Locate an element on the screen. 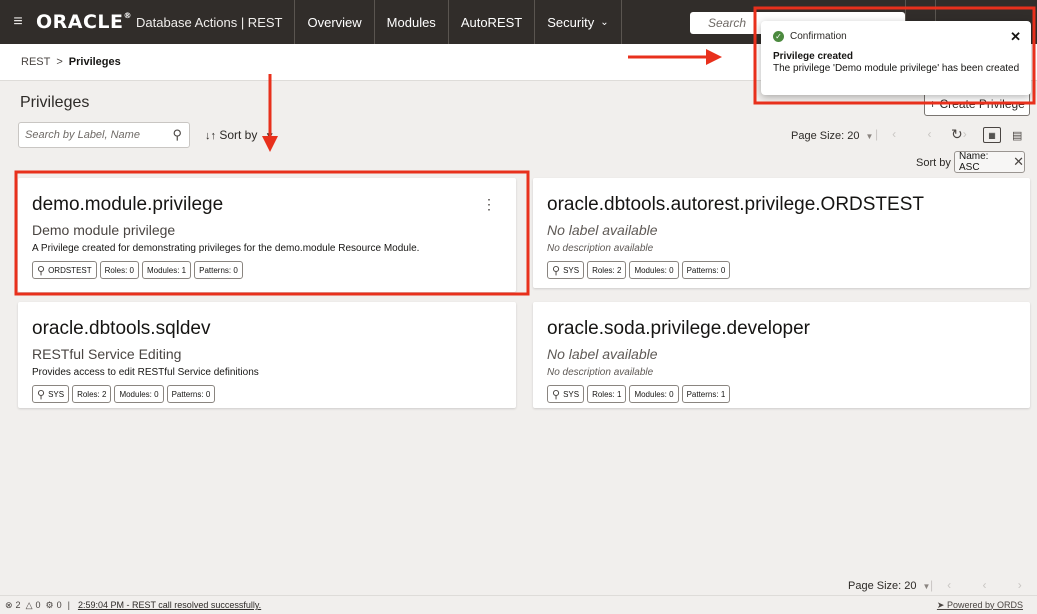  oracle-logo: ORACLE® is located at coordinates (84, 22).